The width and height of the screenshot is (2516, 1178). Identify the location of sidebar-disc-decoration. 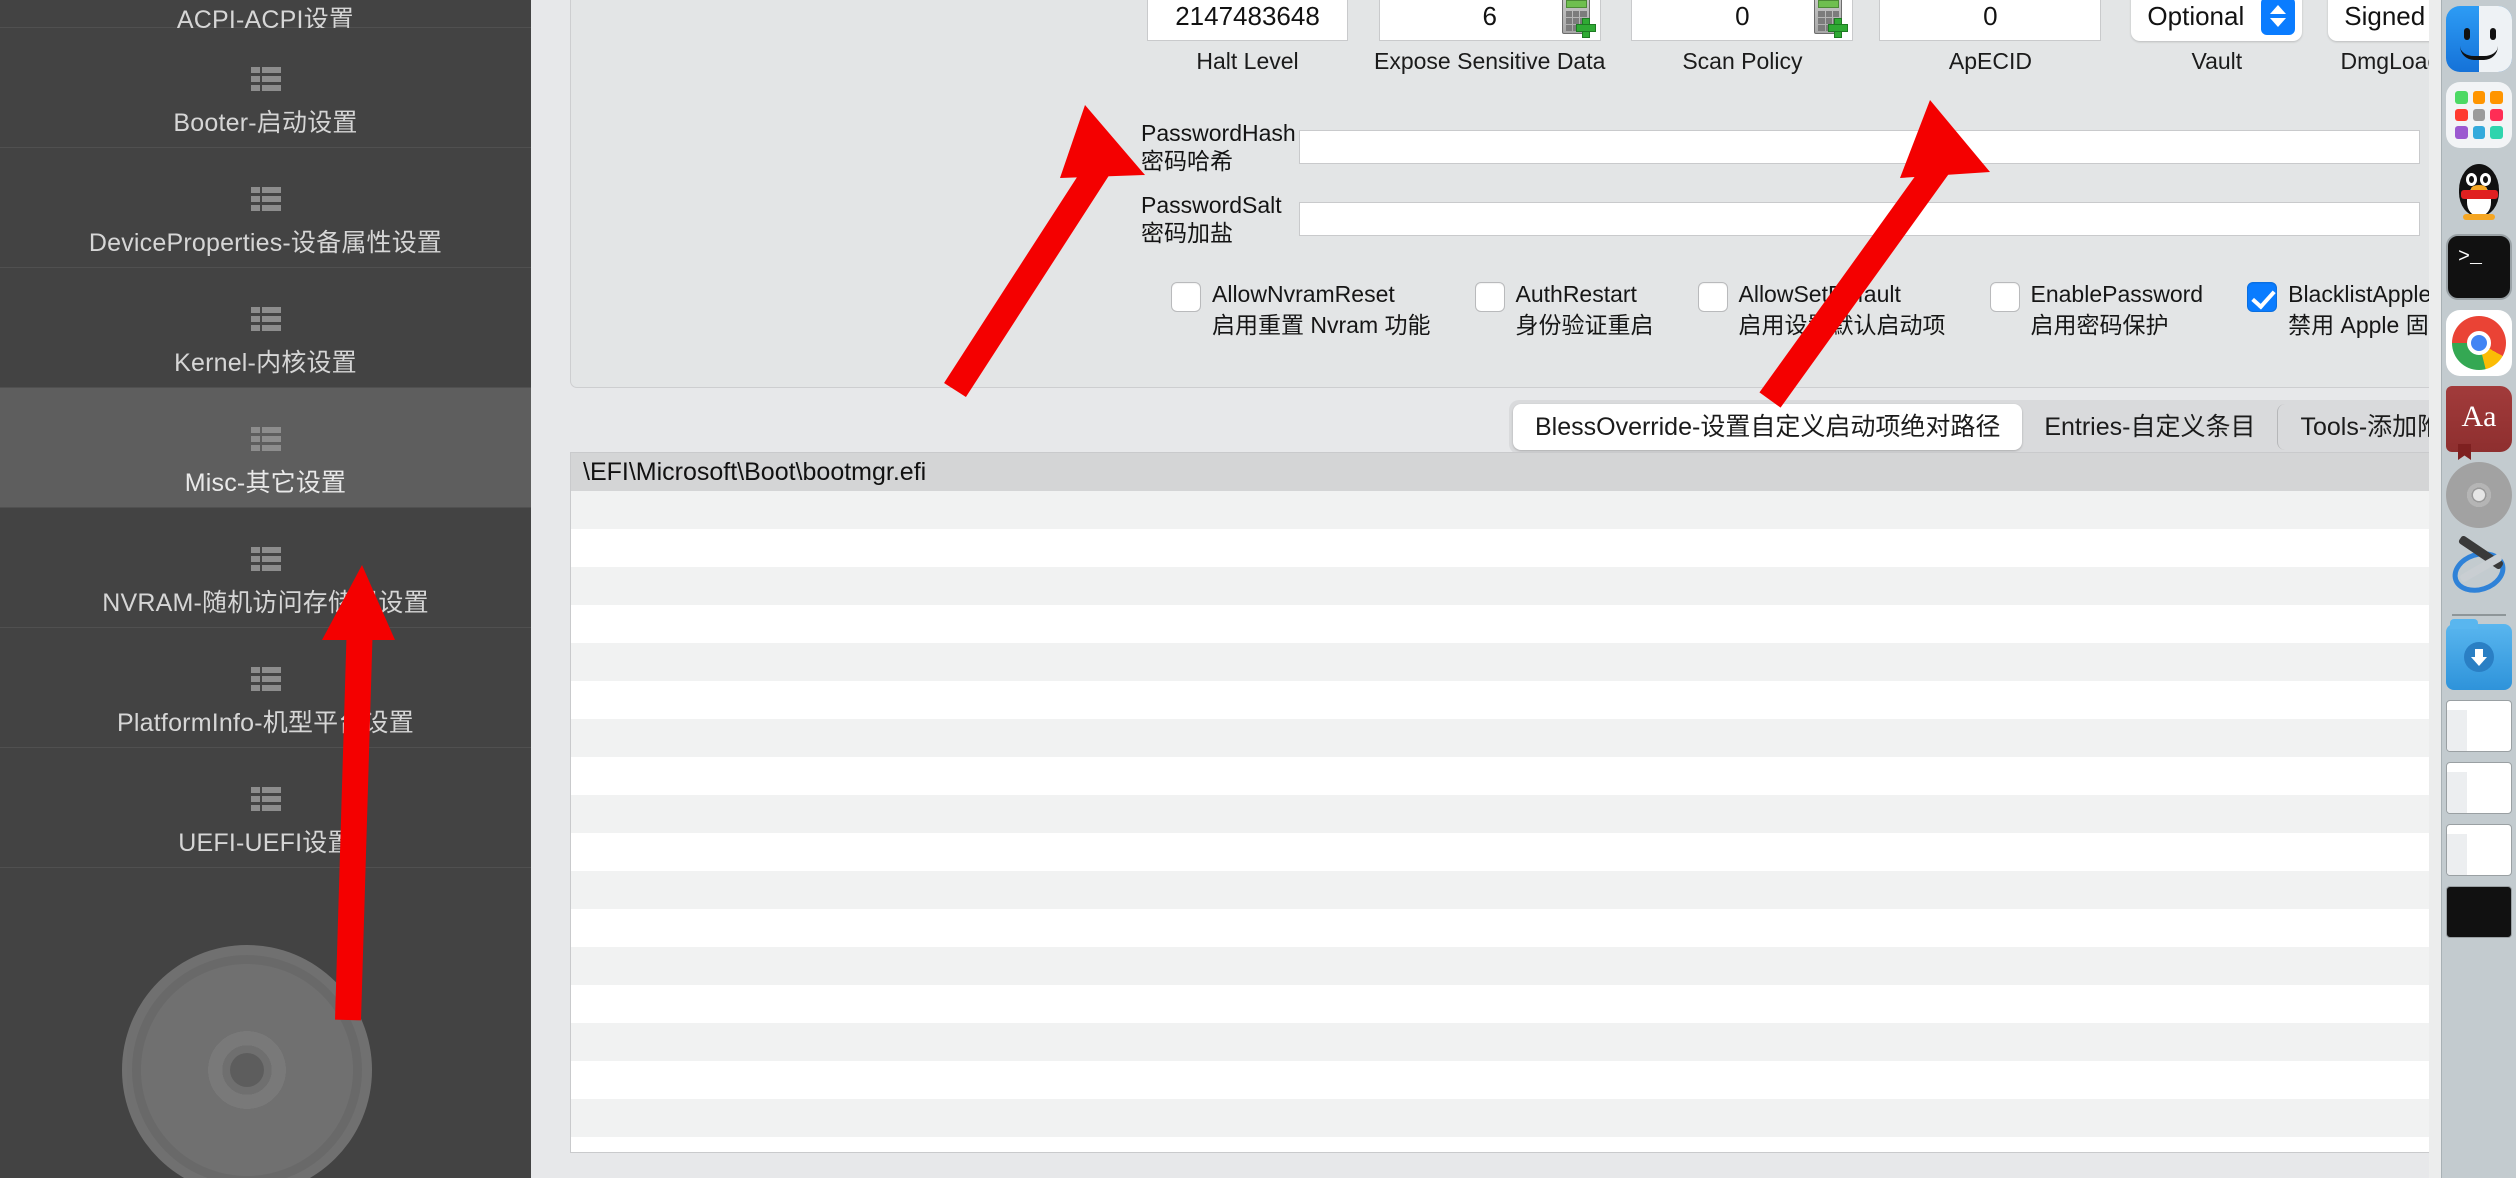
(247, 1061).